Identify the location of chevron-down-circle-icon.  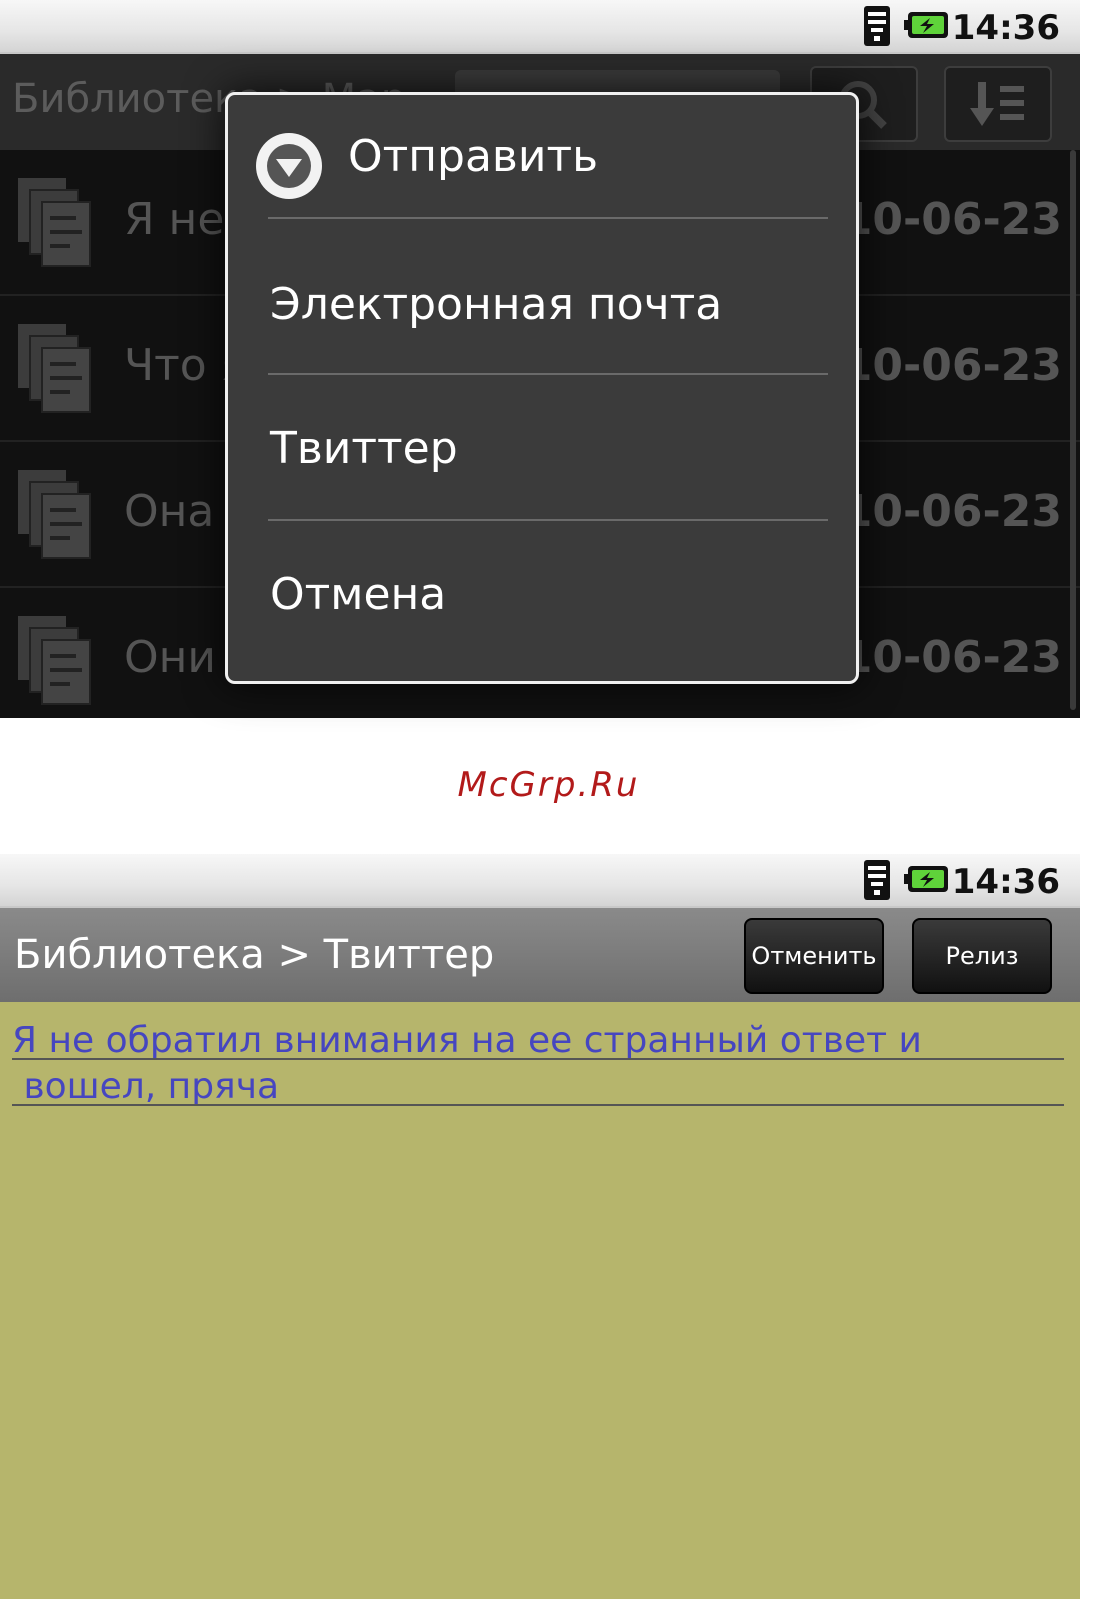
(289, 166).